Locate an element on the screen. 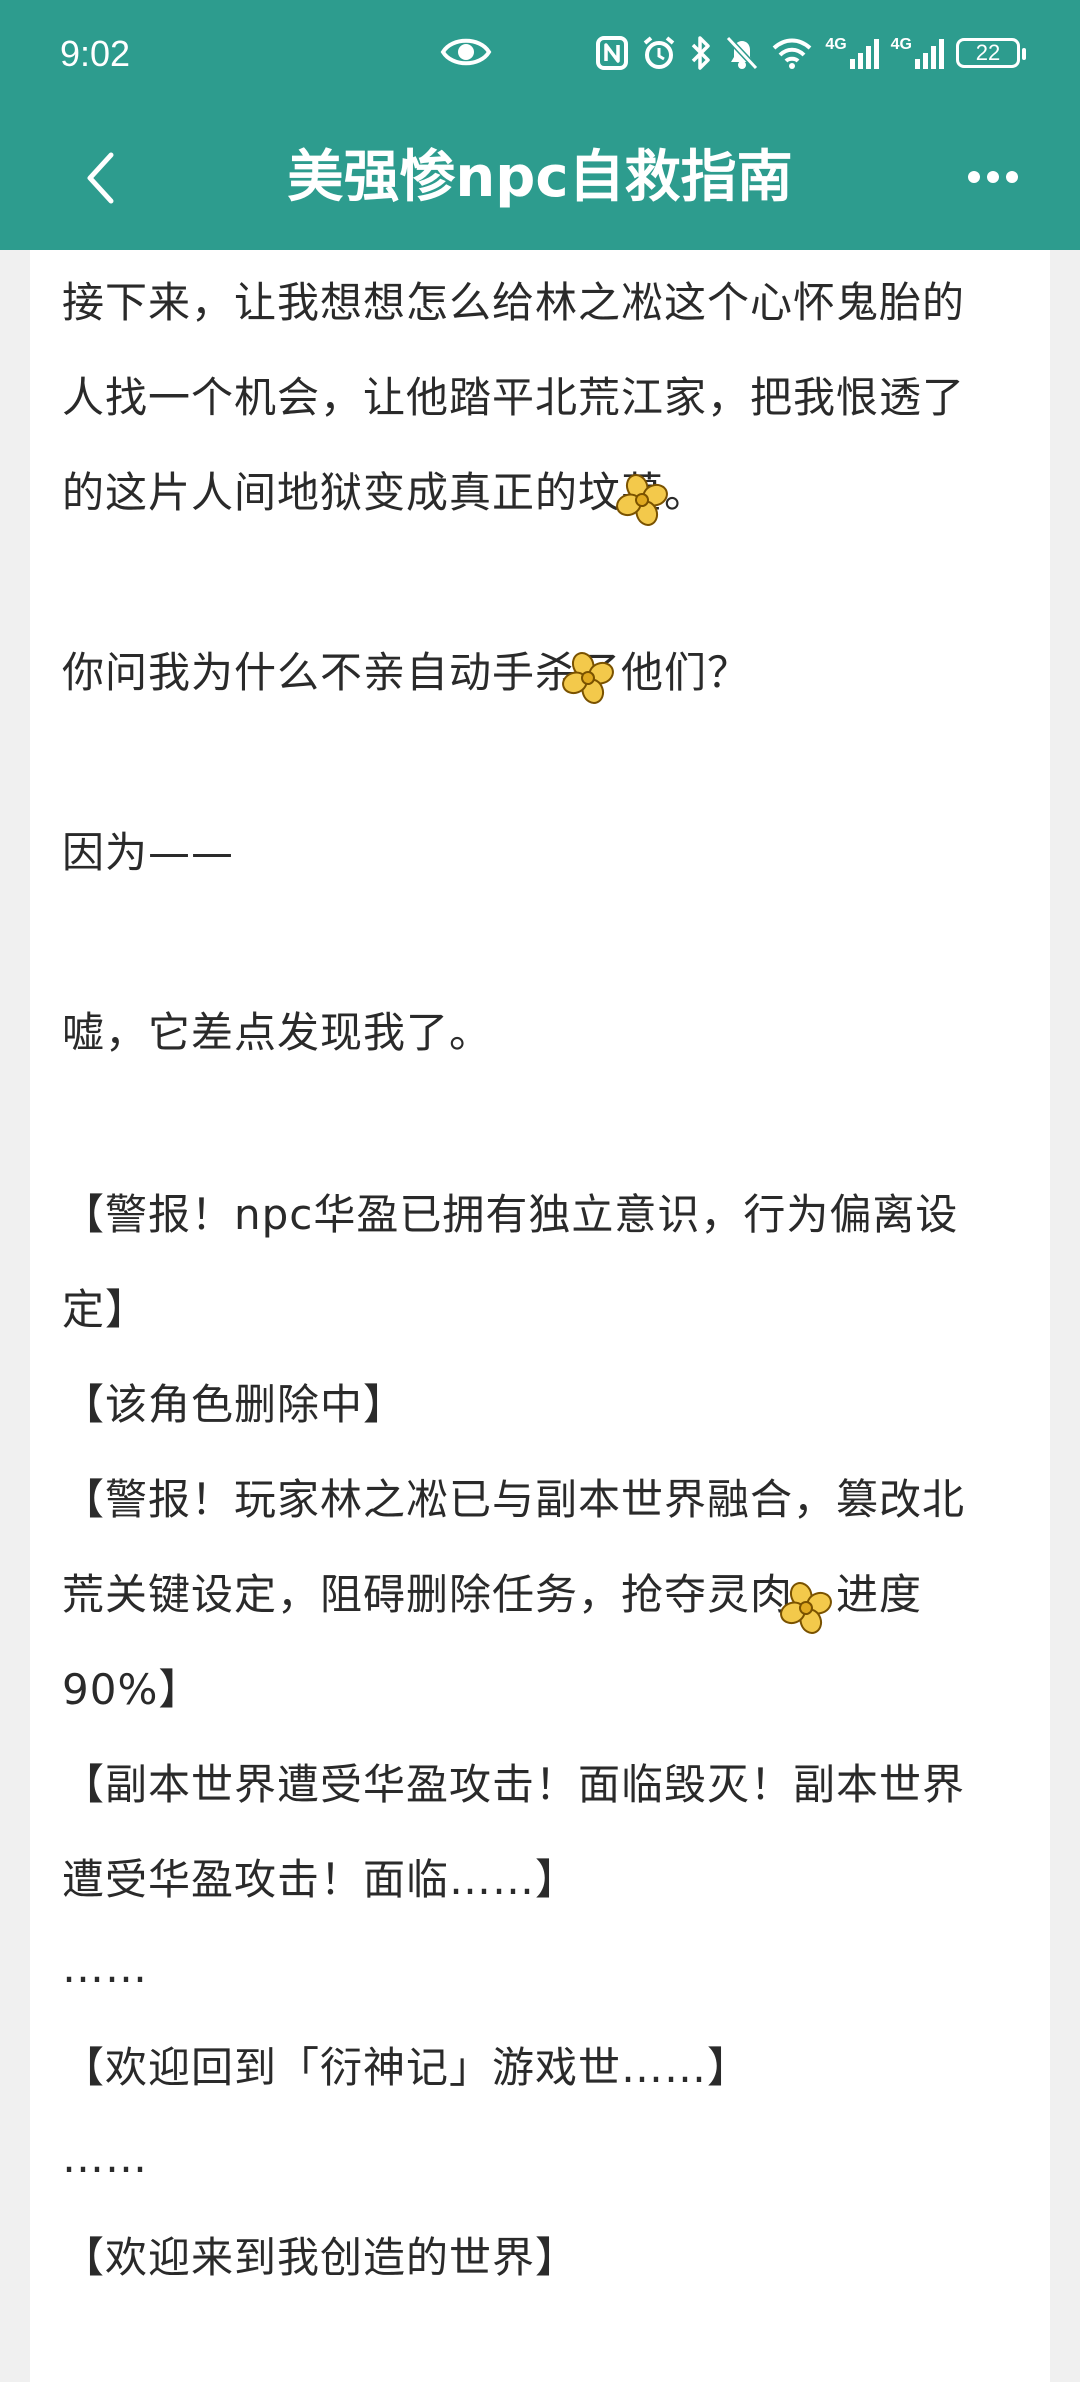 Image resolution: width=1080 pixels, height=2382 pixels. text-line: 【警报！玩家林之凇已与副本世界融合，篡改北 is located at coordinates (514, 1499).